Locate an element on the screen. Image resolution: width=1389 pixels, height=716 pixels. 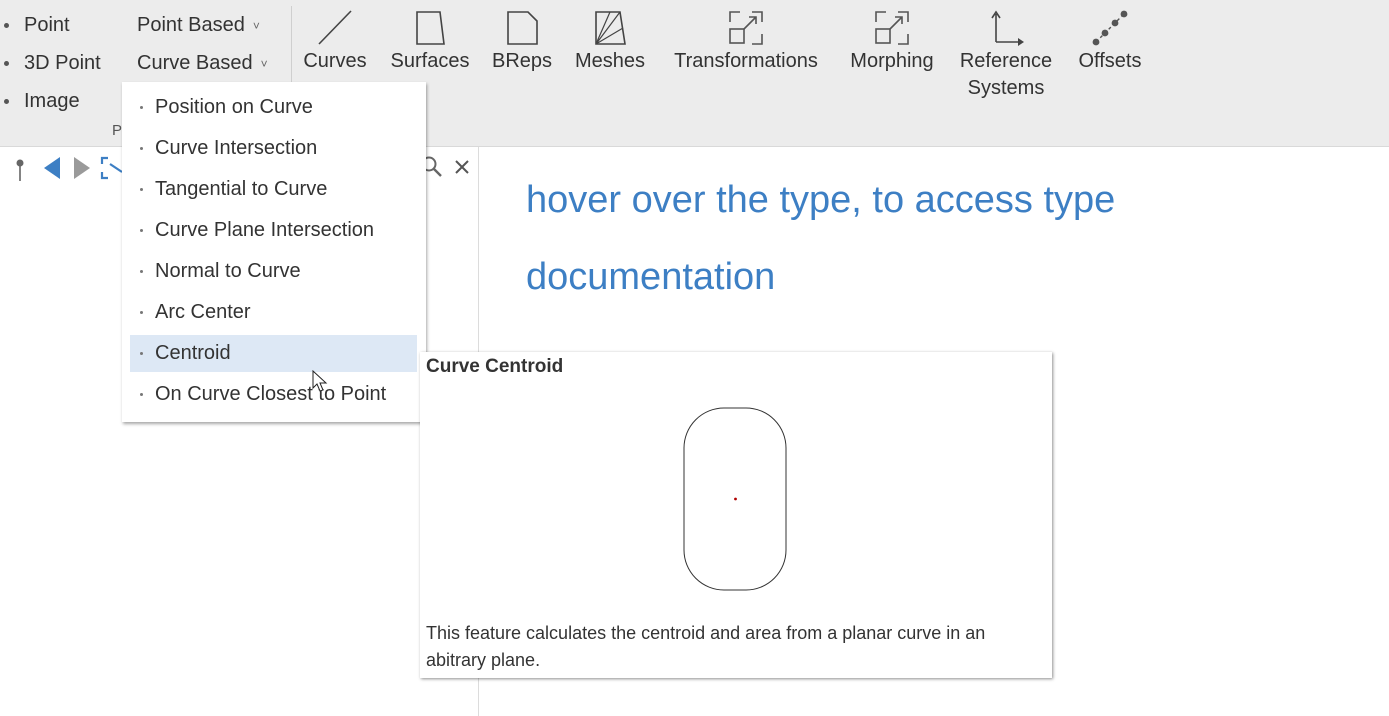
menu-item-label: Position on Curve is located at coordinates (234, 107).